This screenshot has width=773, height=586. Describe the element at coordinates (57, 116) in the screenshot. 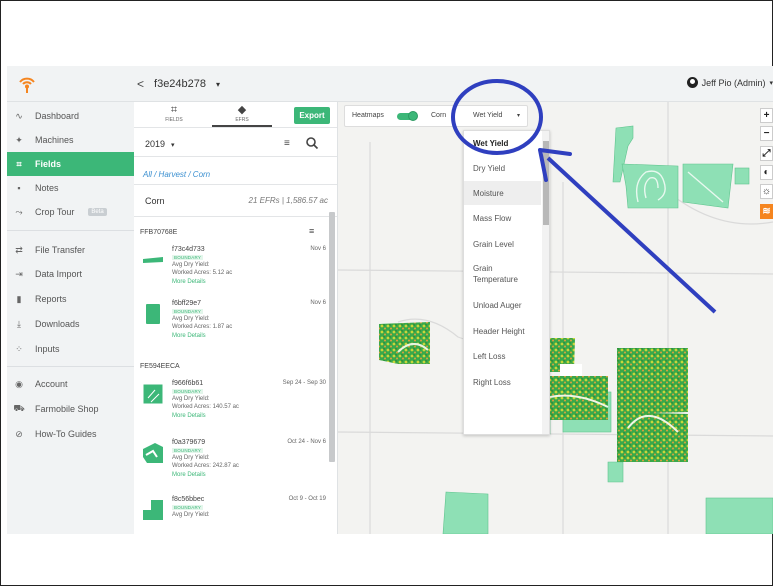

I see `sidebar-item-label: Dashboard` at that location.